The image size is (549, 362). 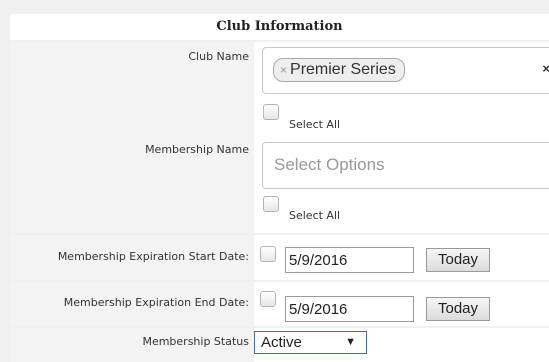 I want to click on expiration-end-date-input: 5/9/2016, so click(x=349, y=309).